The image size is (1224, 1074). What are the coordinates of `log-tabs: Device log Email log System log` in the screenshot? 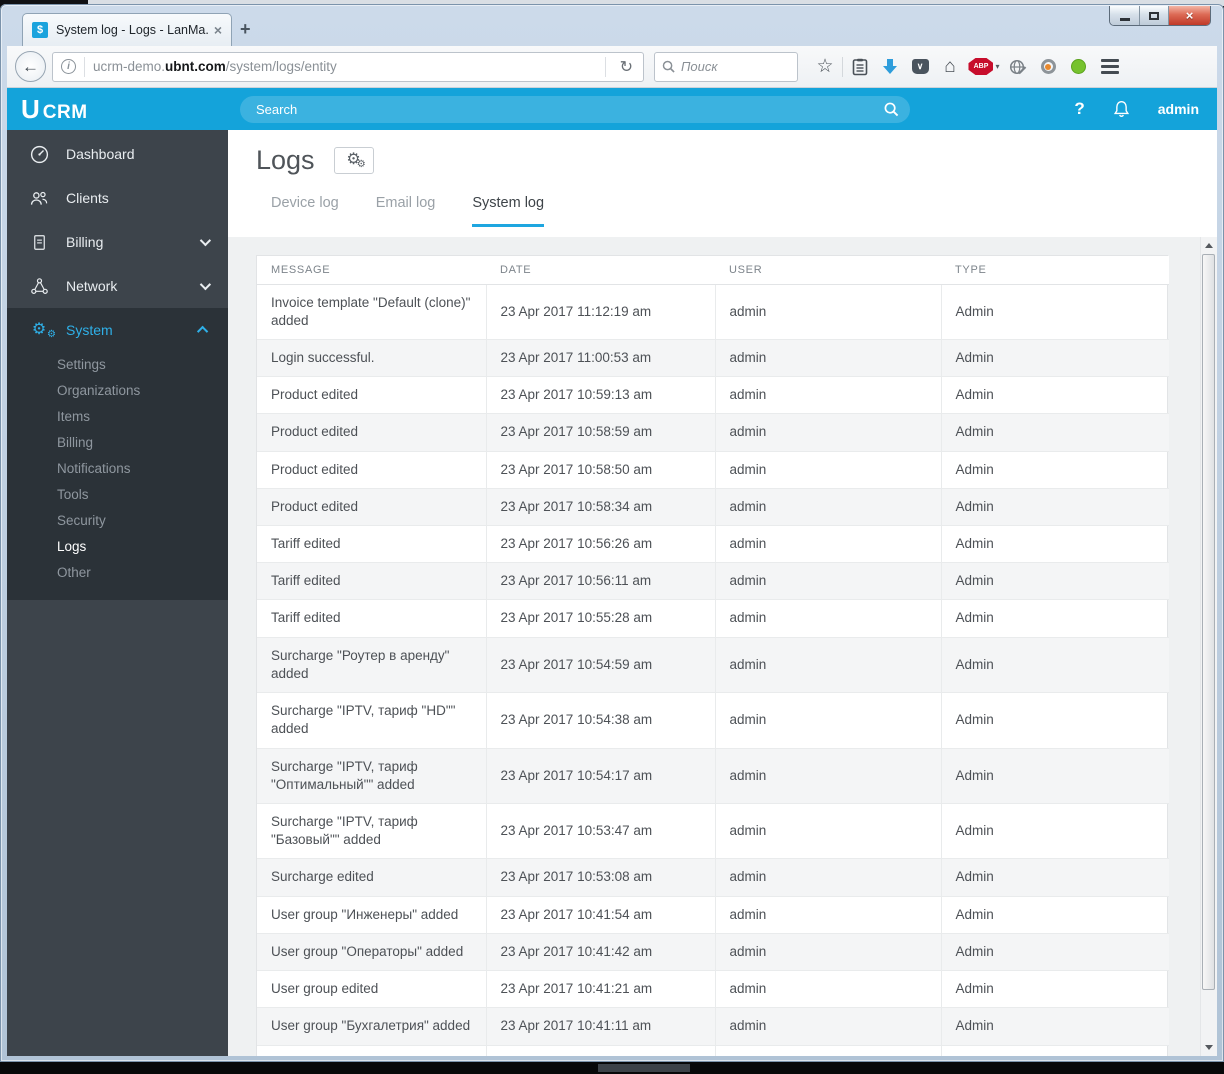 It's located at (744, 211).